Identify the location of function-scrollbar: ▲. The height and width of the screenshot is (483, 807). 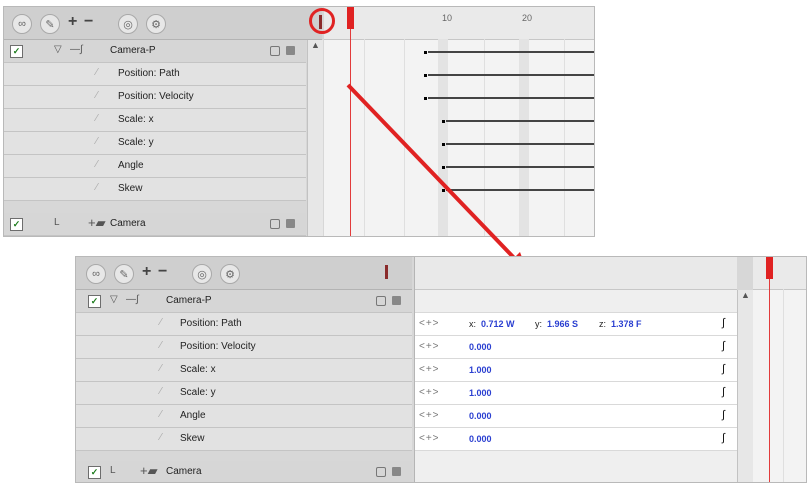
(745, 386).